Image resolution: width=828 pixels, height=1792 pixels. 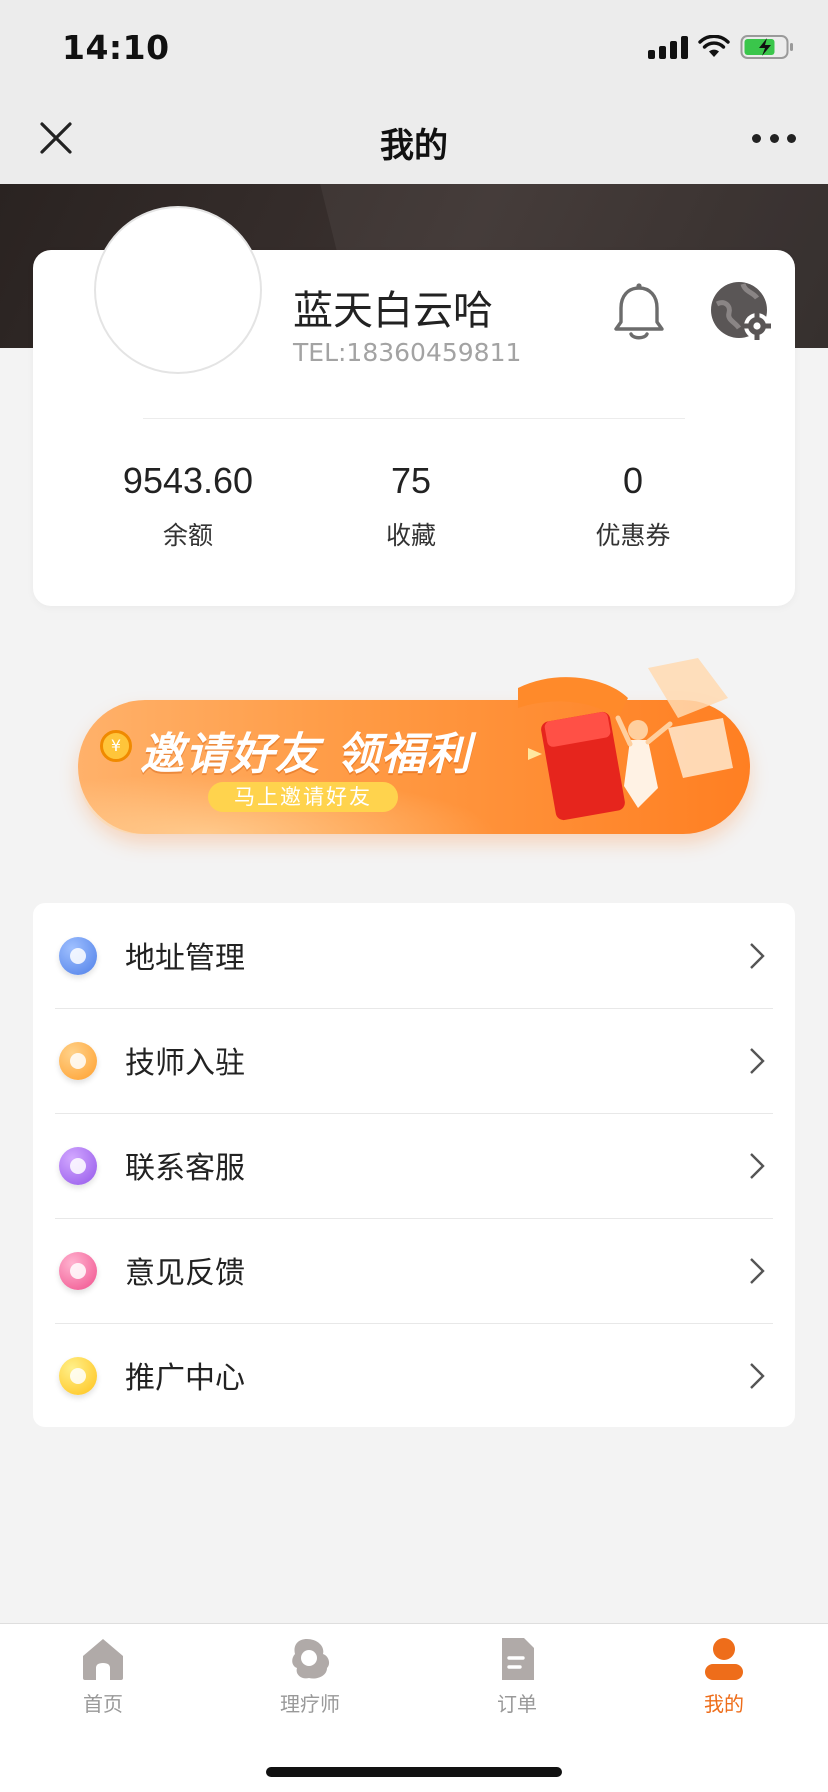 What do you see at coordinates (414, 46) in the screenshot?
I see `status-bar: 14:10` at bounding box center [414, 46].